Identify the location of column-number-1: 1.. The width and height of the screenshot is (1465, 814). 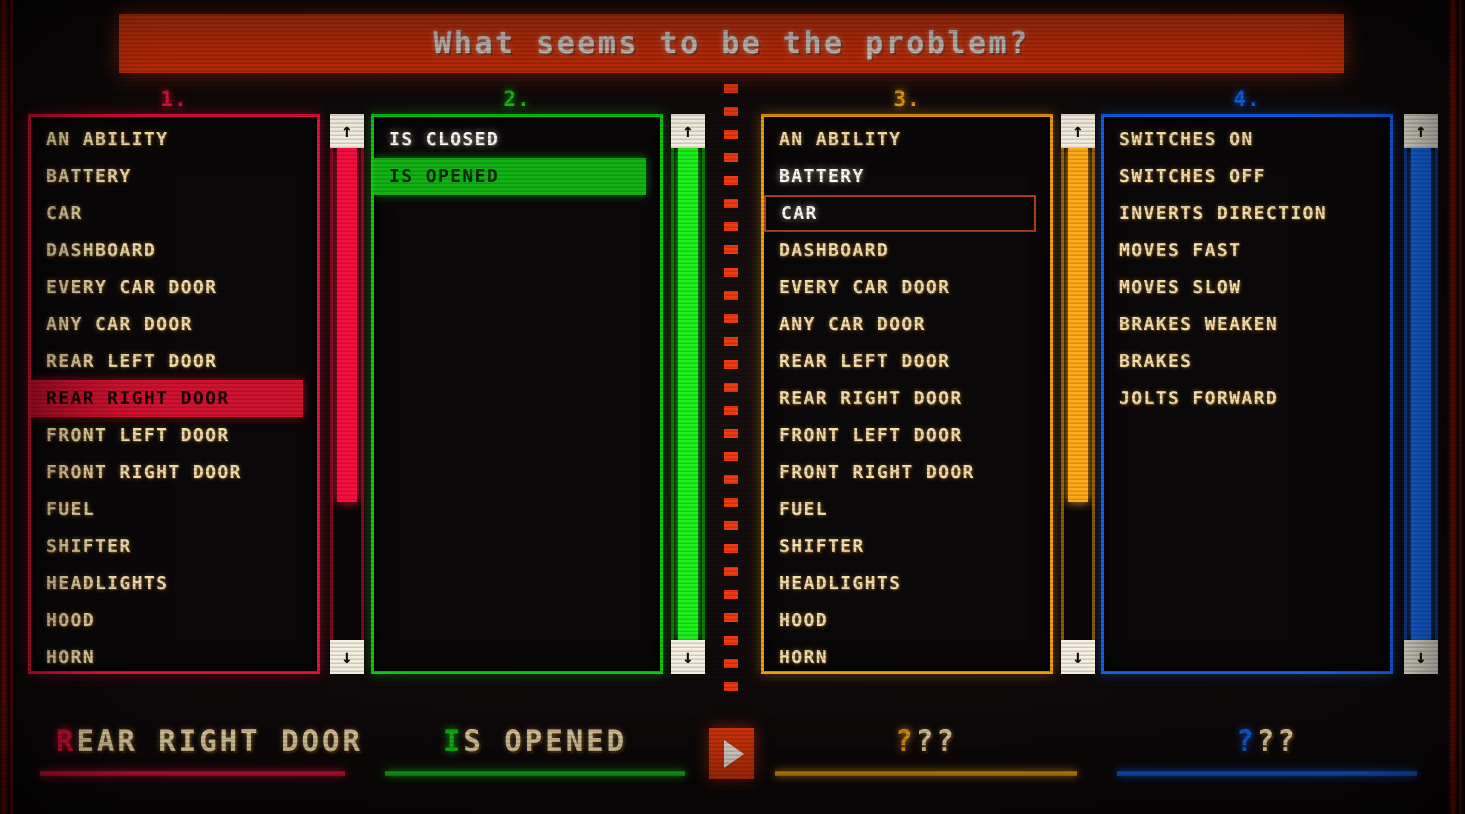
(174, 99).